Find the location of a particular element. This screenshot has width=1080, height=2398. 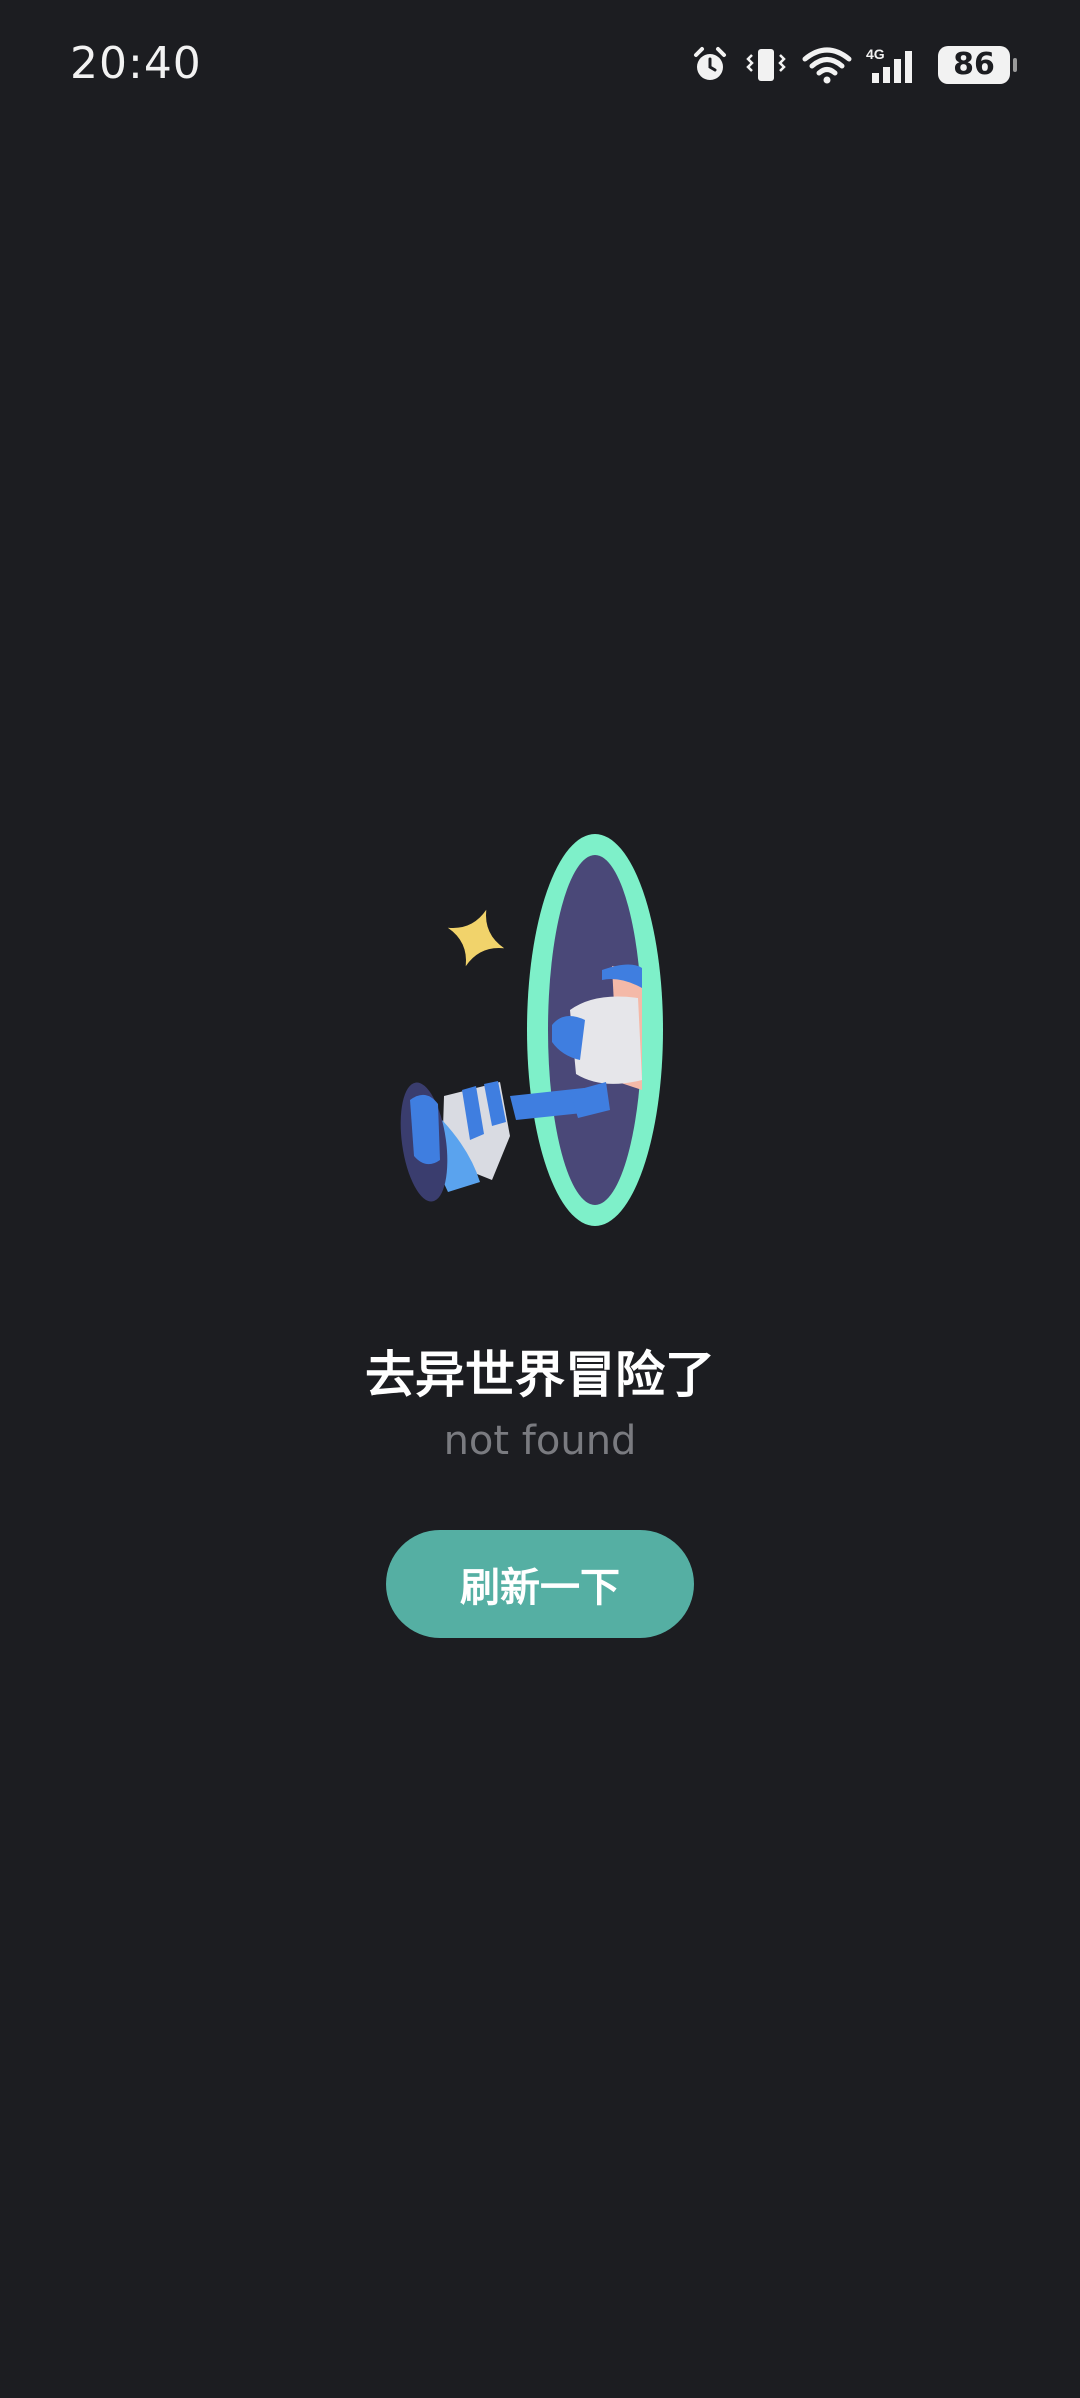

sparkle-icon is located at coordinates (476, 938).